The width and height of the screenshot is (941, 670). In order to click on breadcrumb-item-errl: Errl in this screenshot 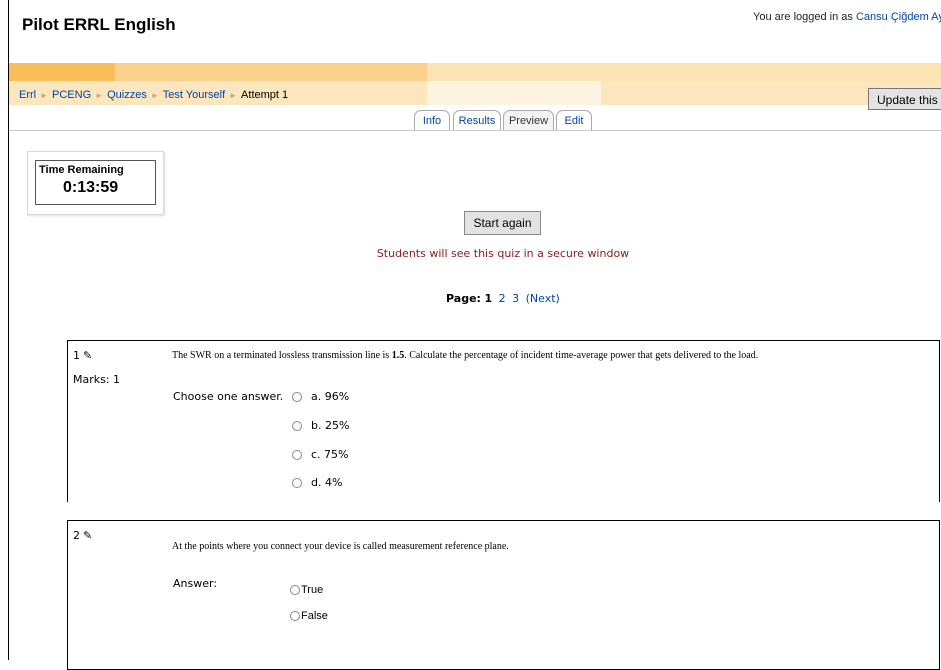, I will do `click(27, 95)`.